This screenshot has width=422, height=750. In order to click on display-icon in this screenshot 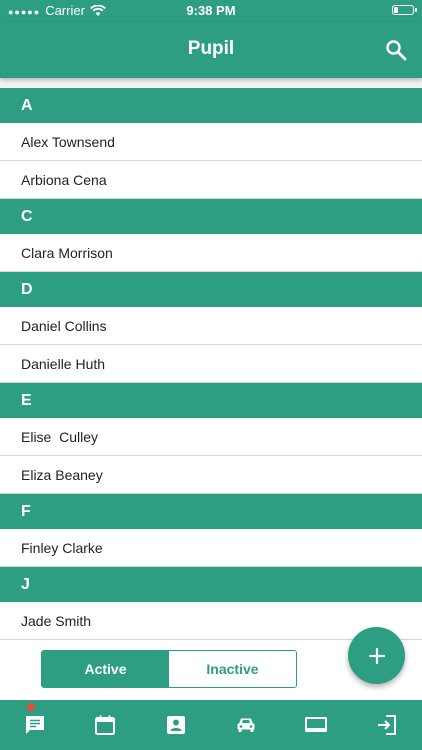, I will do `click(316, 724)`.